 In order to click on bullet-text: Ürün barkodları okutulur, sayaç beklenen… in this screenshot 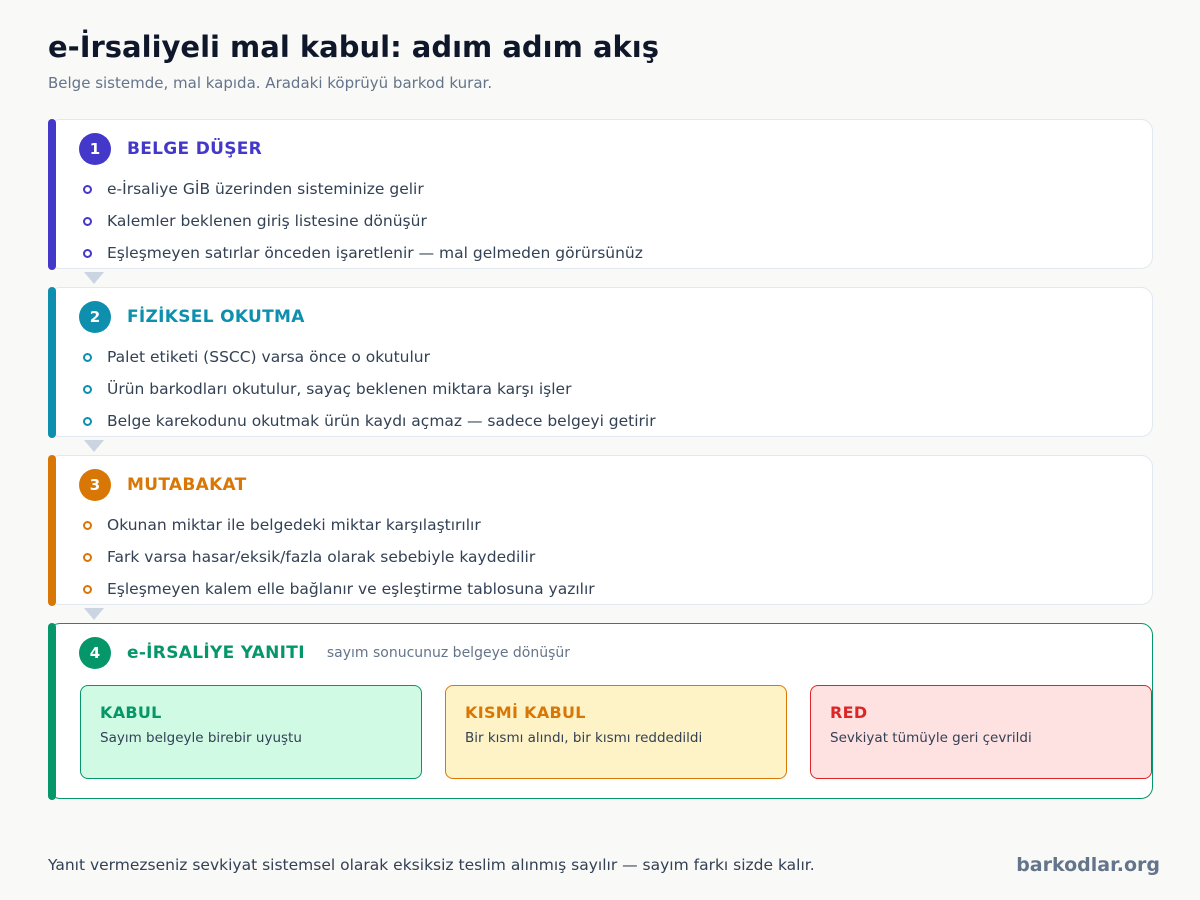, I will do `click(339, 389)`.